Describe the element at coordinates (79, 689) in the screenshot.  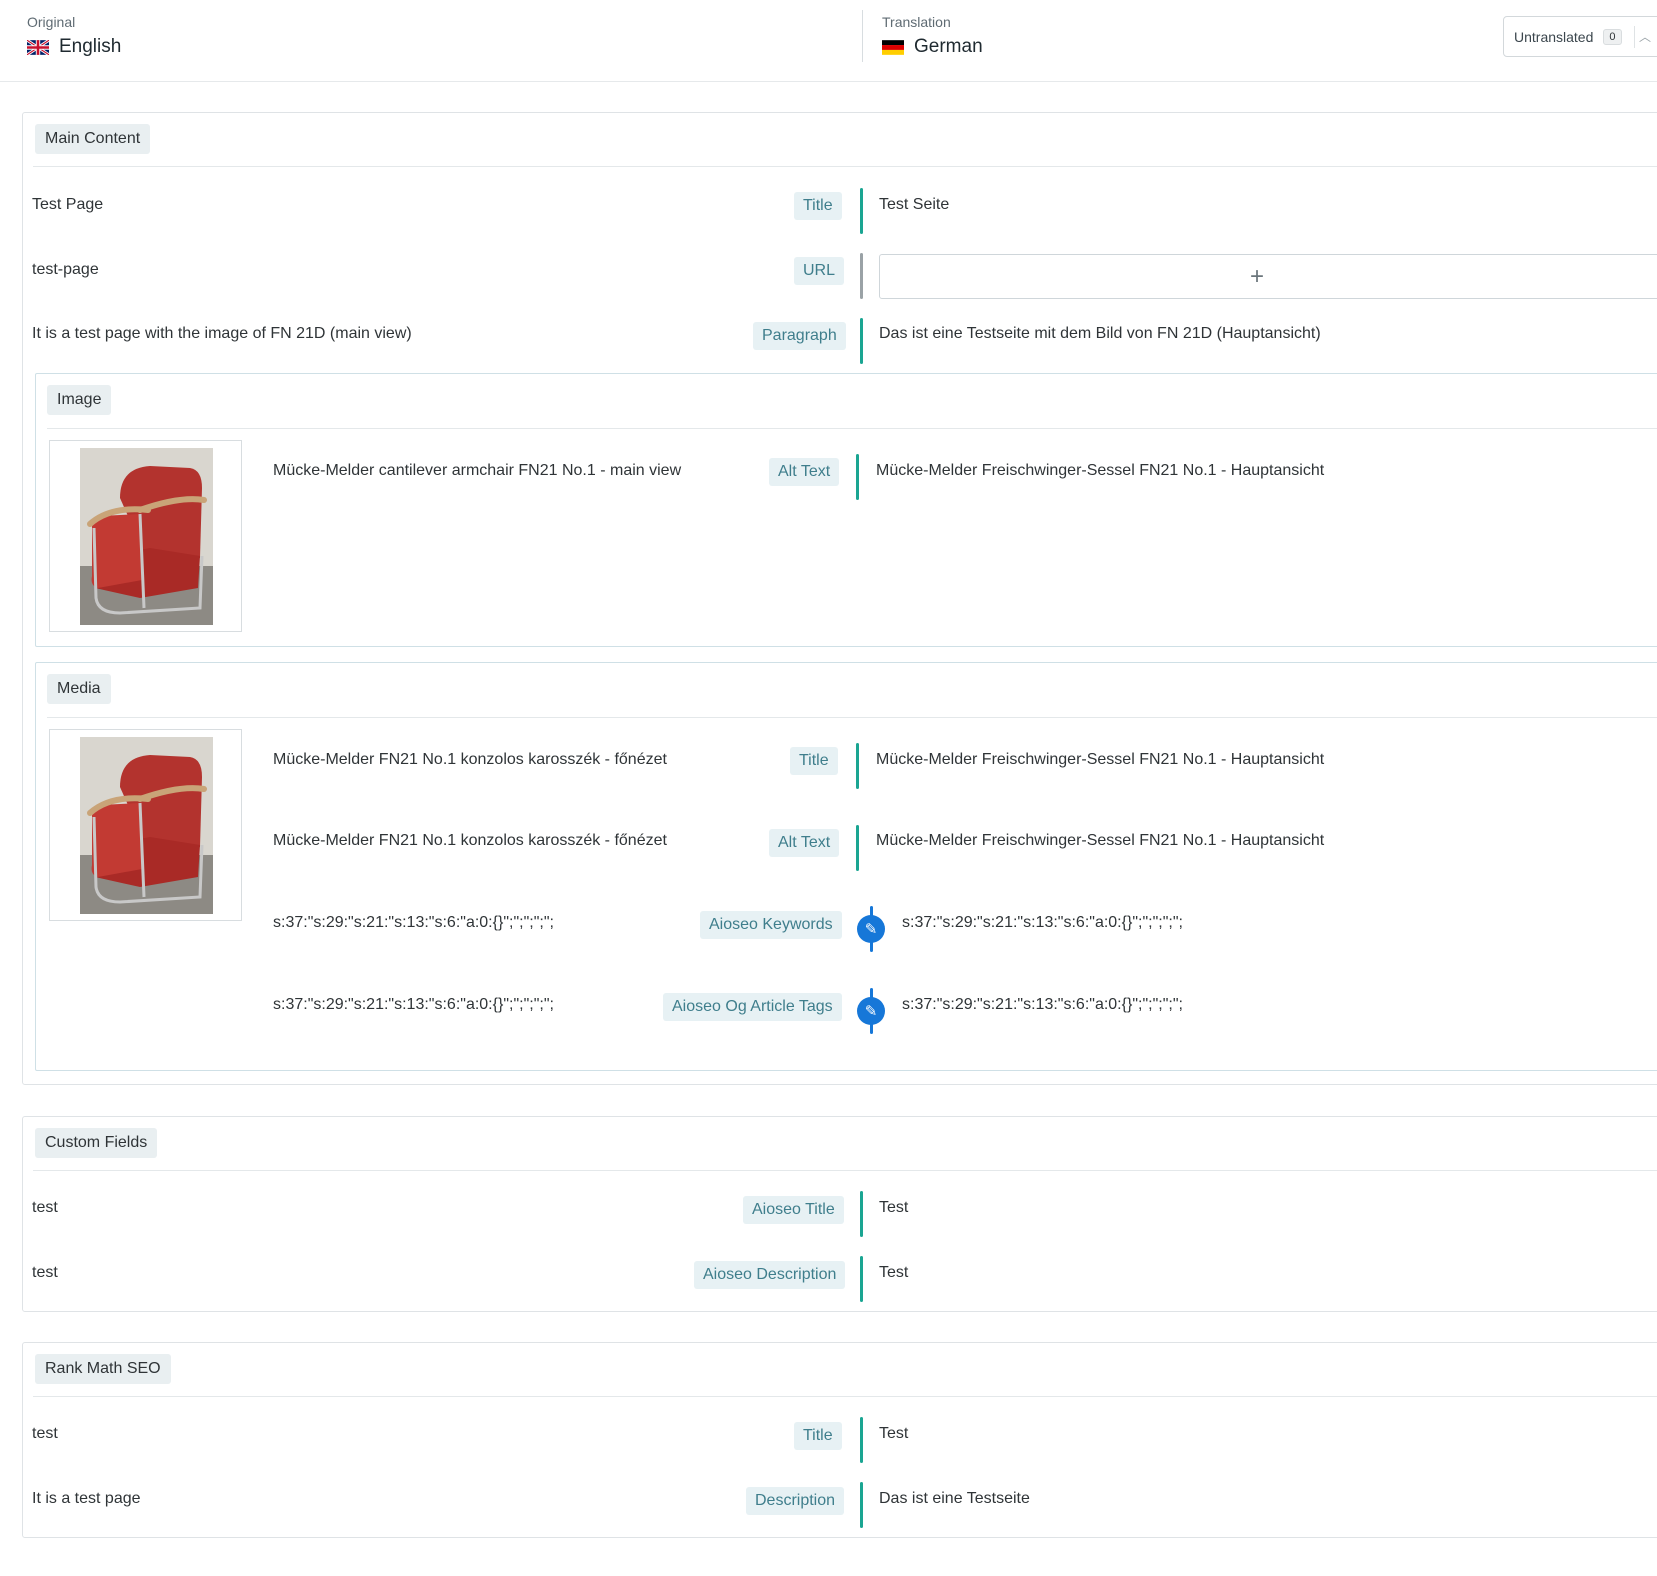
I see `block-tag-media: Media` at that location.